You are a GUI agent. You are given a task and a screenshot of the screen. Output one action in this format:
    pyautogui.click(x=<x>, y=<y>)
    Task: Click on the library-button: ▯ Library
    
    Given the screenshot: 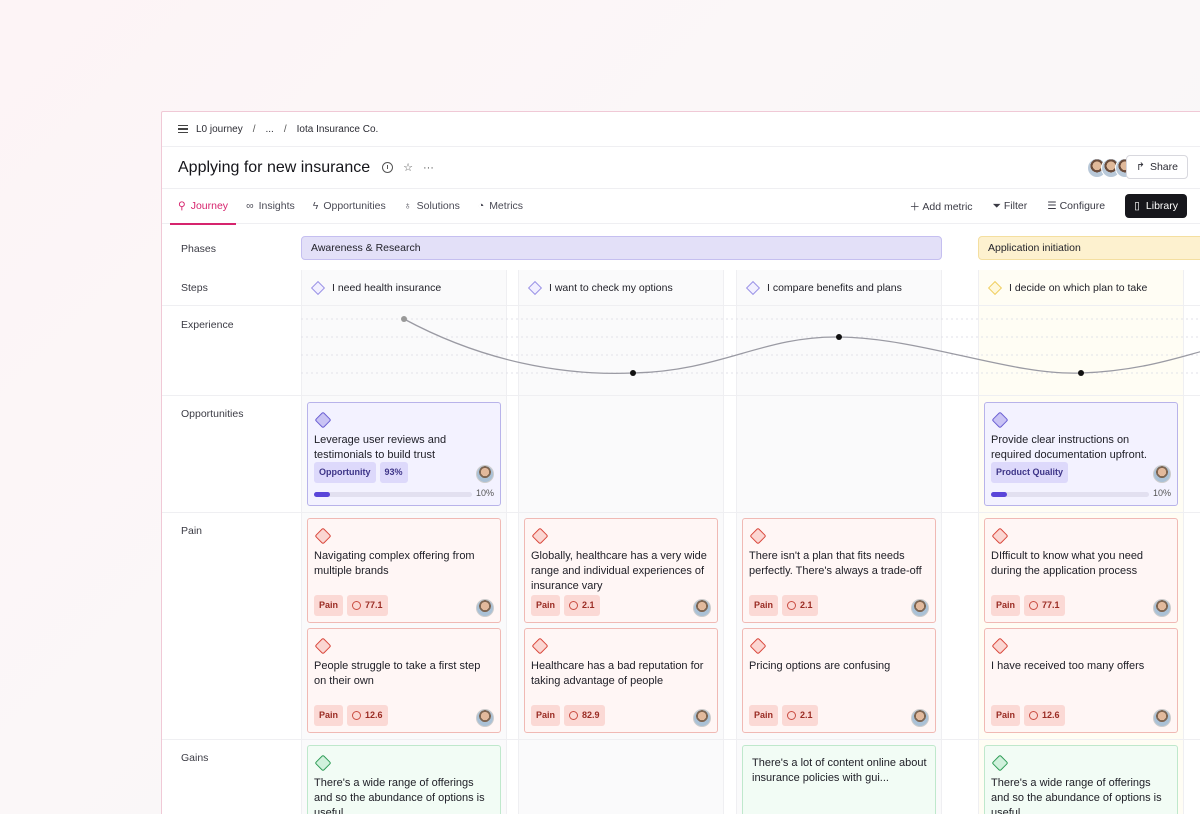 What is the action you would take?
    pyautogui.click(x=1156, y=206)
    